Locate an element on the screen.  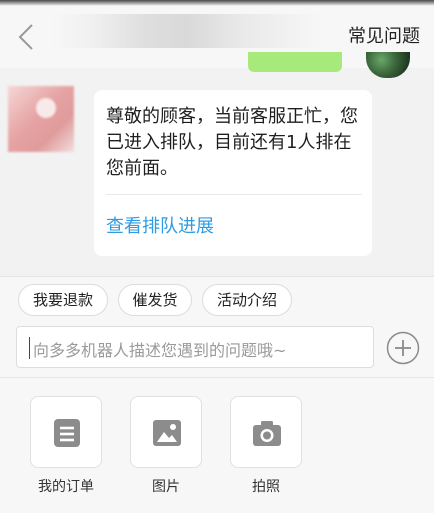
agent-avatar is located at coordinates (41, 119).